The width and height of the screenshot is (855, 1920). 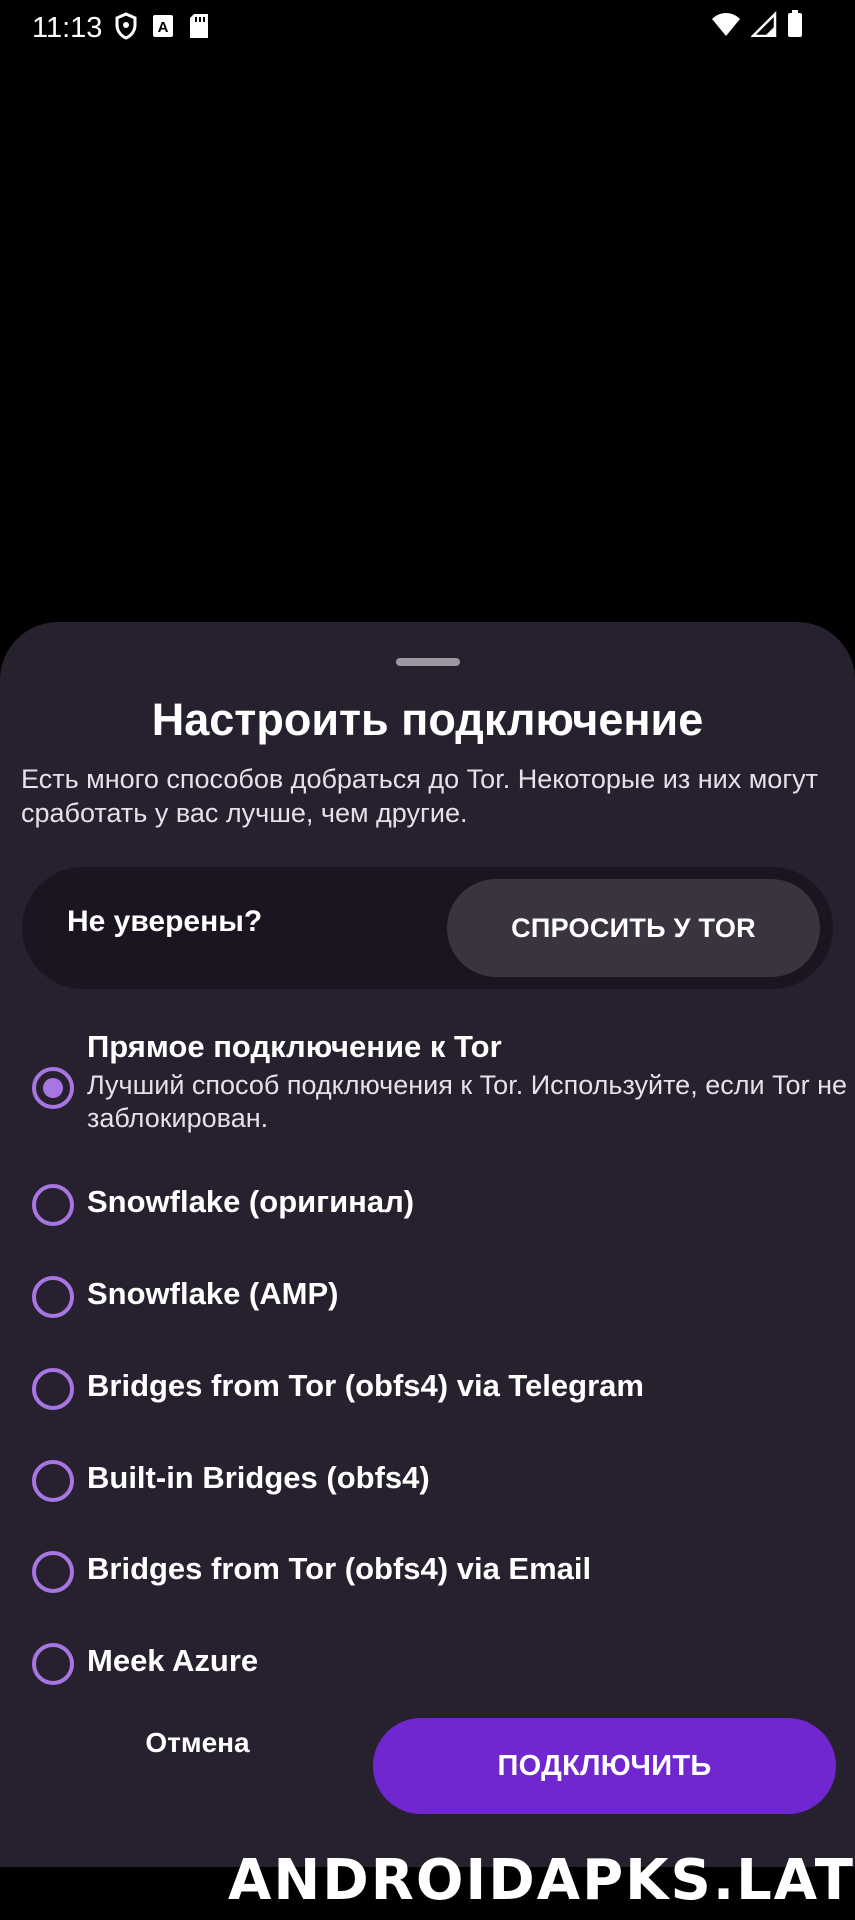 I want to click on svg-text: A, so click(x=163, y=27).